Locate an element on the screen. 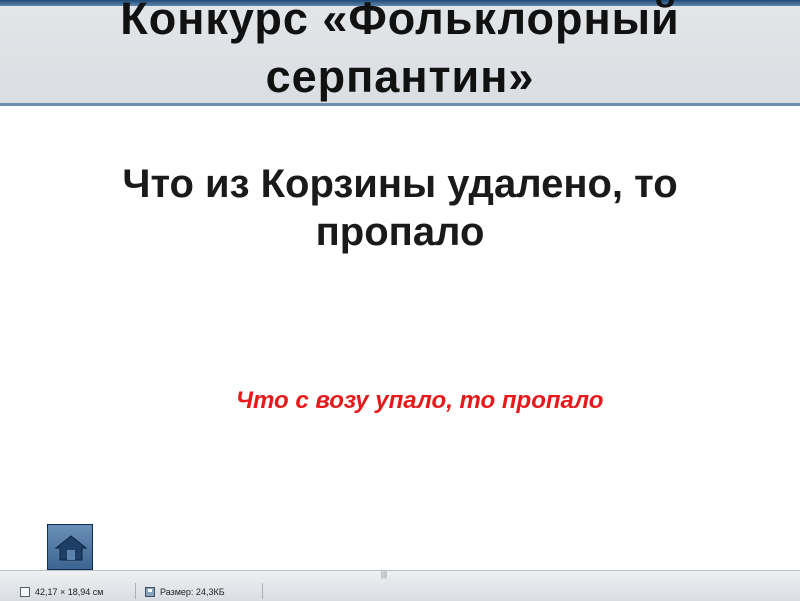  status-bar: ||| 42,17 × 18,94 см Размер: 24,3КБ is located at coordinates (400, 585).